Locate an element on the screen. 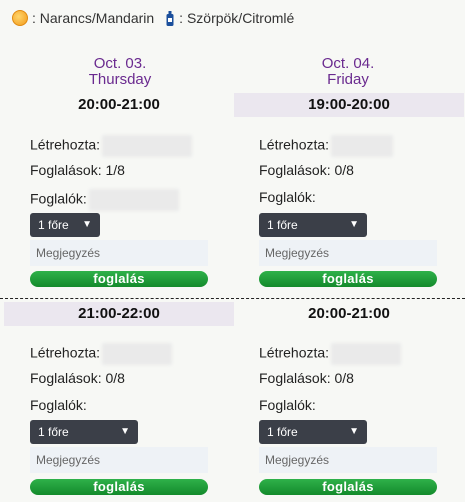 The width and height of the screenshot is (465, 502). legend-syrup: : Szörpök/Citromlé is located at coordinates (230, 18).